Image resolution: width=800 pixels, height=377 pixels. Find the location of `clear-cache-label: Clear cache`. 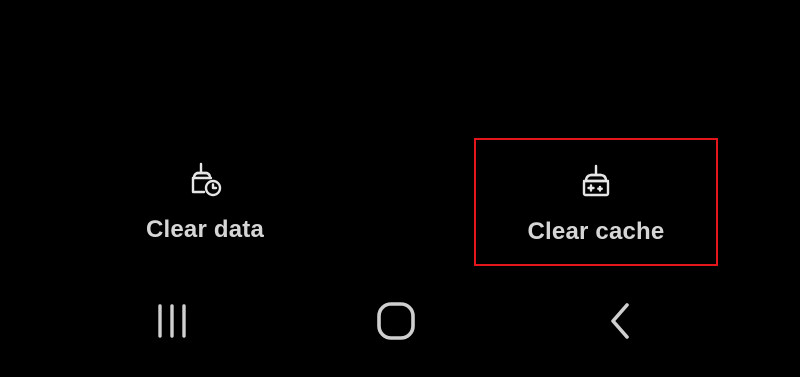

clear-cache-label: Clear cache is located at coordinates (596, 231).